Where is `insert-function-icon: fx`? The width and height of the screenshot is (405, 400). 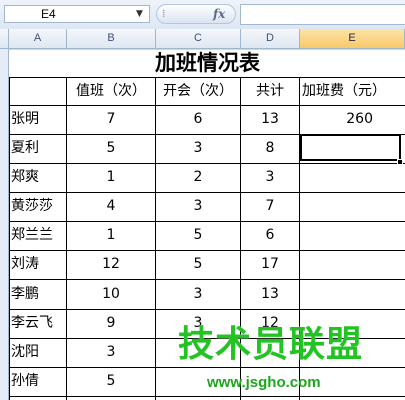
insert-function-icon: fx is located at coordinates (219, 14).